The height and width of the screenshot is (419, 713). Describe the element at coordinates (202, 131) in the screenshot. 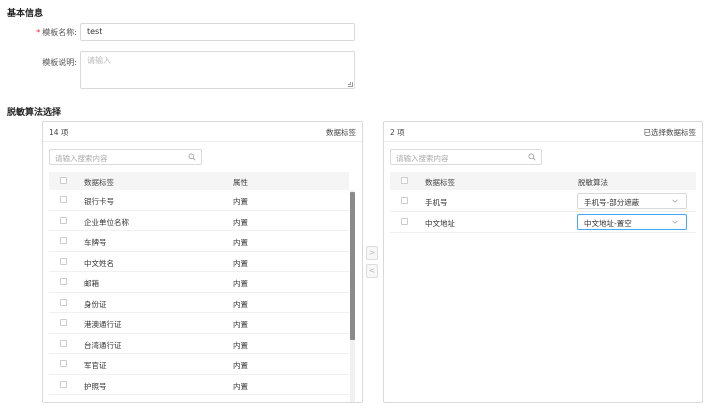

I see `source-panel-header: 14 项 数据标签` at that location.